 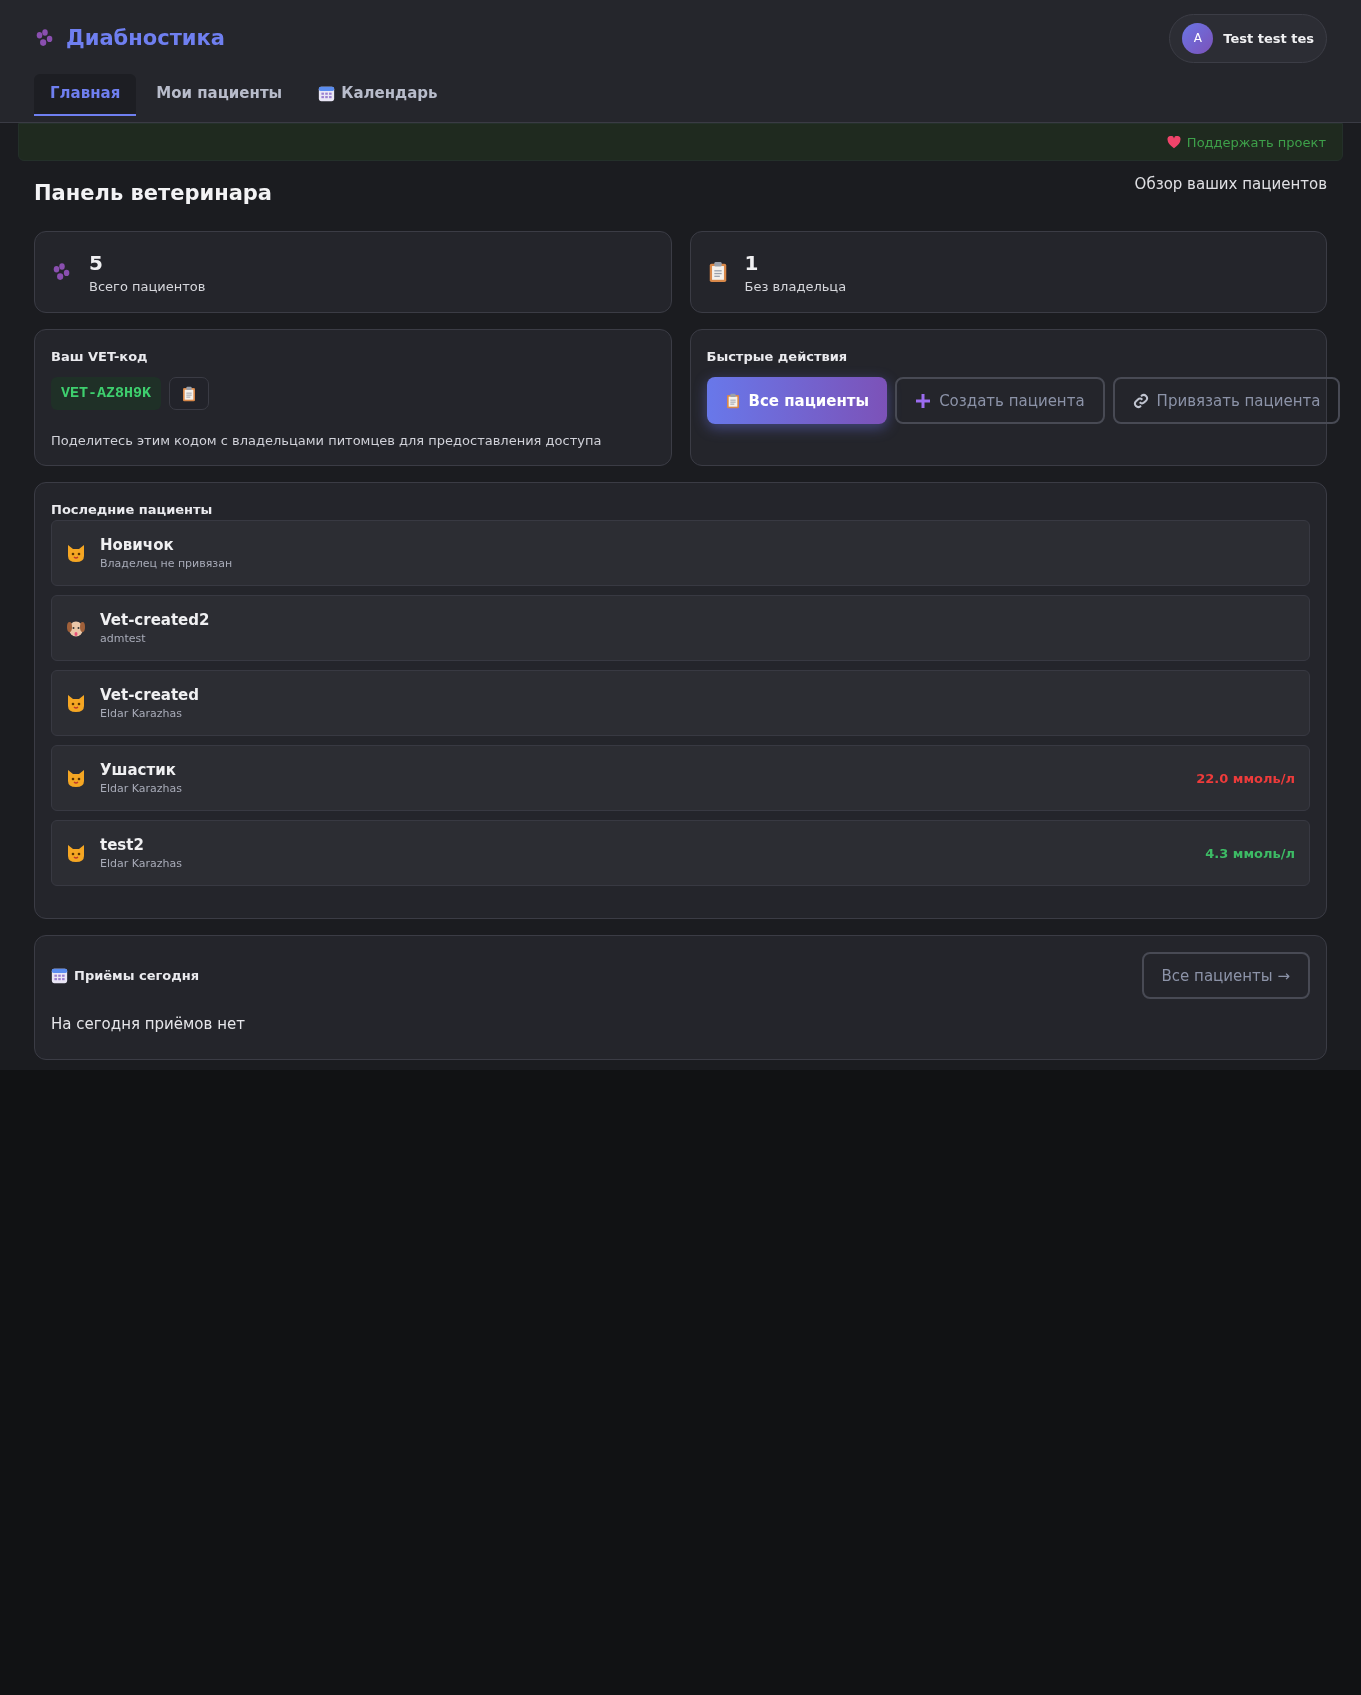 I want to click on all-patients-button: Все пациенты →, so click(x=1225, y=975).